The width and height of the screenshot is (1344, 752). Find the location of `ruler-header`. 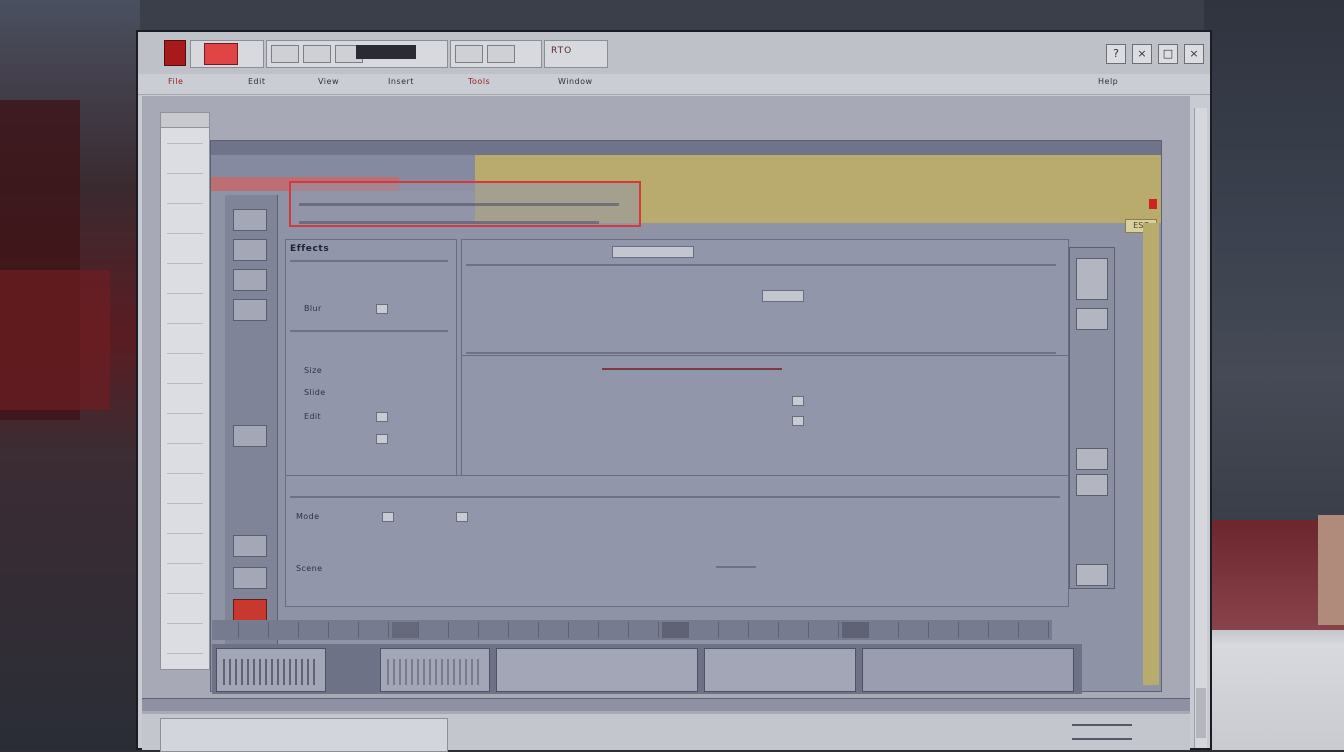

ruler-header is located at coordinates (185, 120).